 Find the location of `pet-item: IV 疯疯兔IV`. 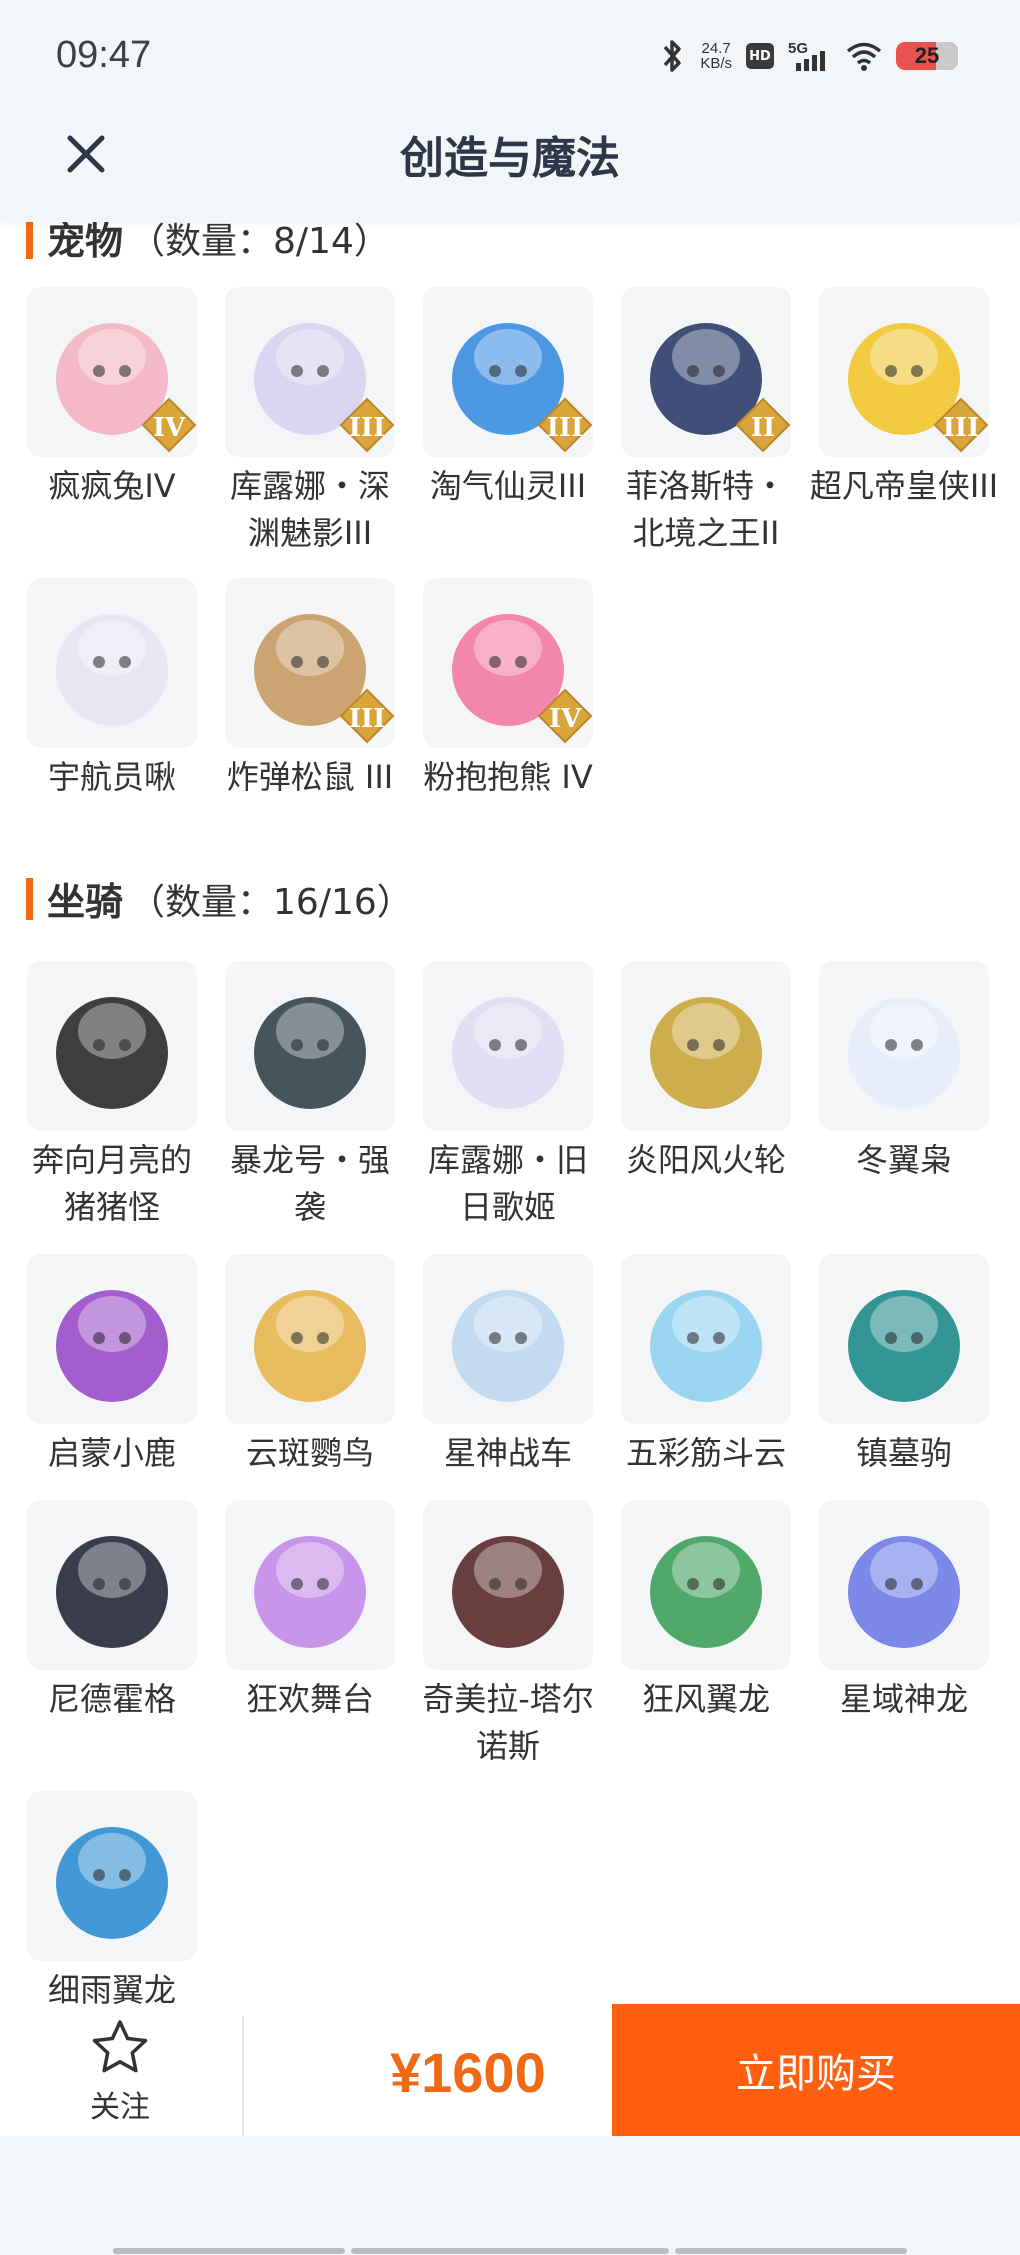

pet-item: IV 疯疯兔IV is located at coordinates (112, 398).